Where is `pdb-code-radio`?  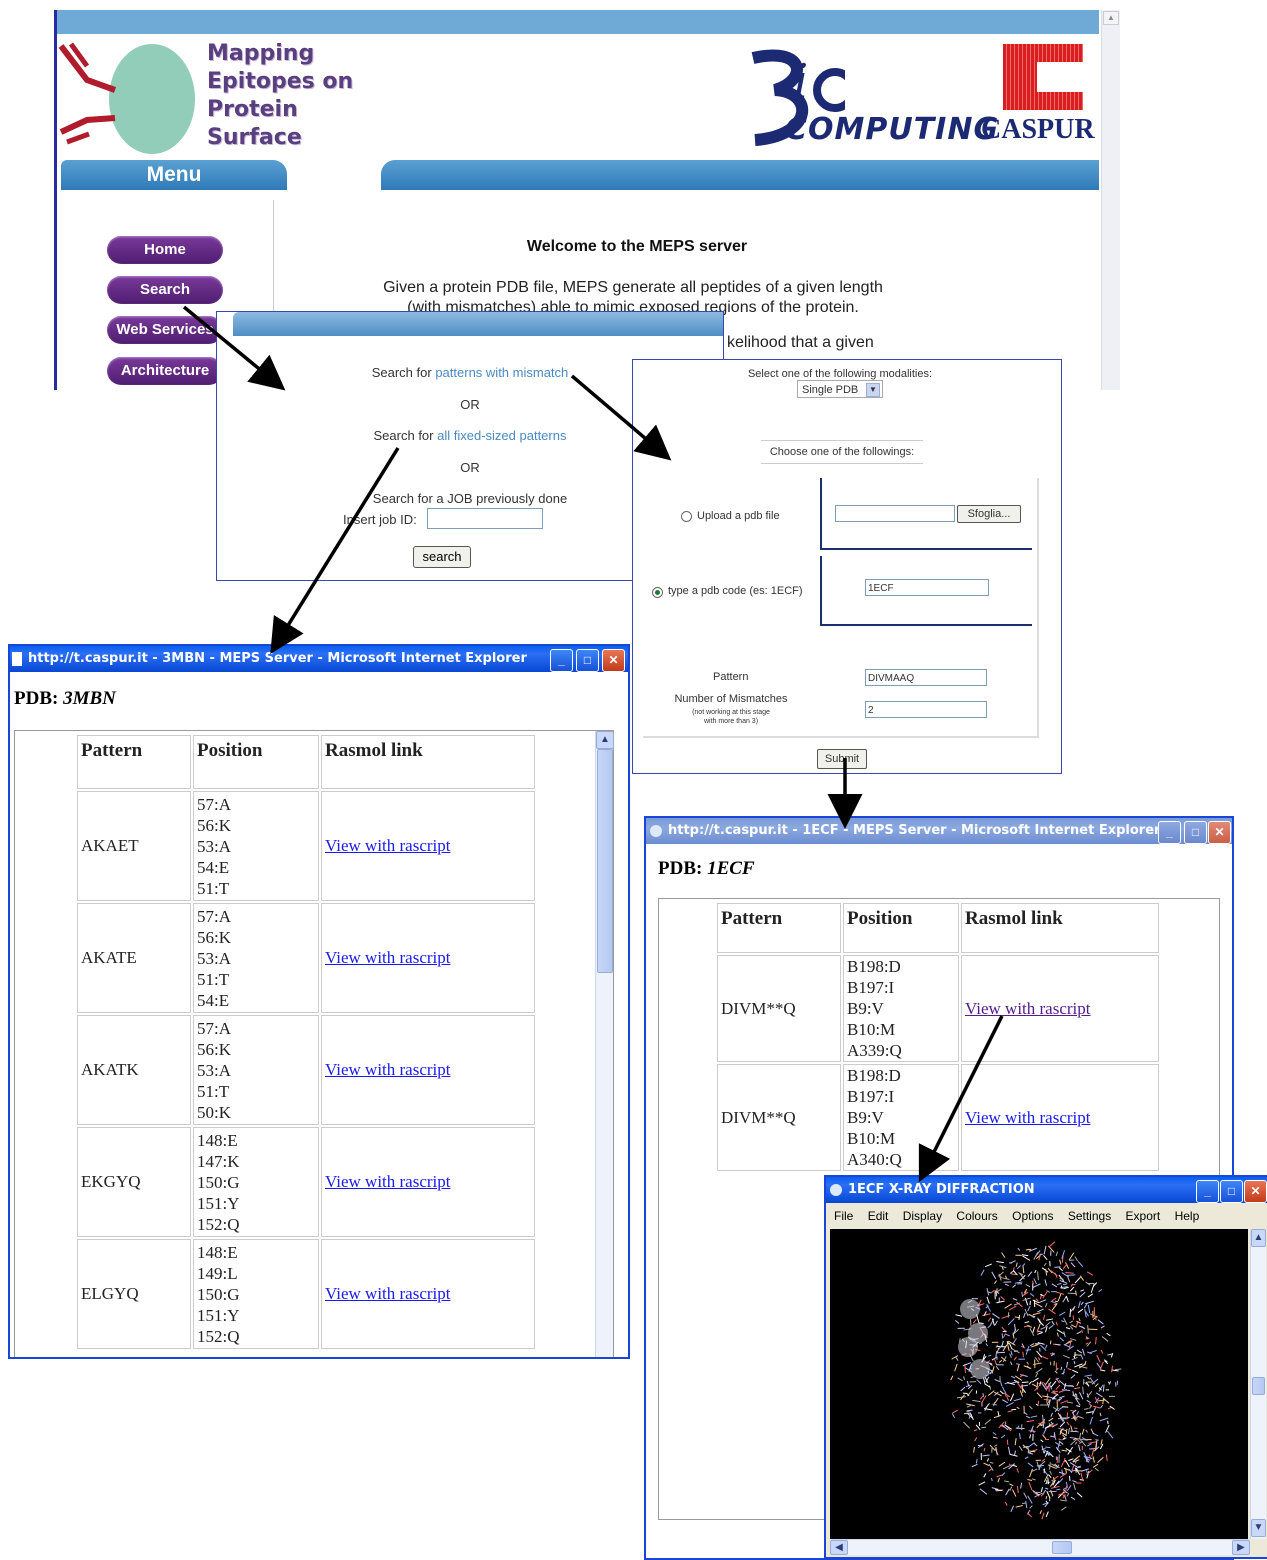 pdb-code-radio is located at coordinates (657, 592).